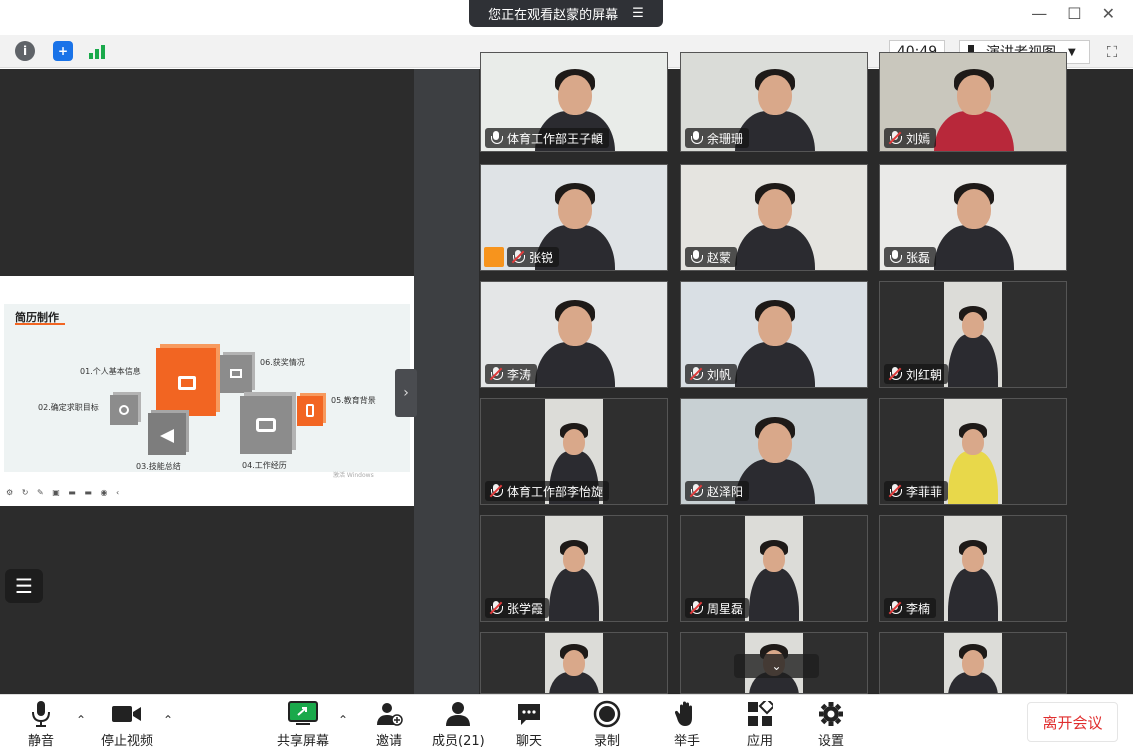  I want to click on participant-tile: 李楠, so click(973, 568).